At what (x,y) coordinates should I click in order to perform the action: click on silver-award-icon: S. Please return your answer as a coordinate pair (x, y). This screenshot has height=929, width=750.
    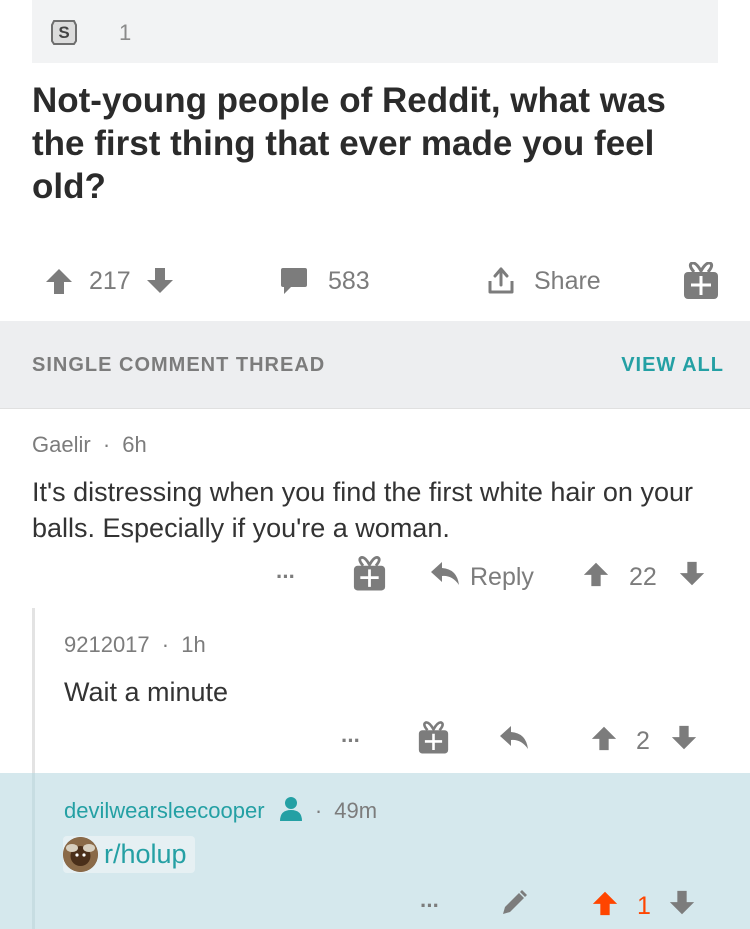
    Looking at the image, I should click on (64, 32).